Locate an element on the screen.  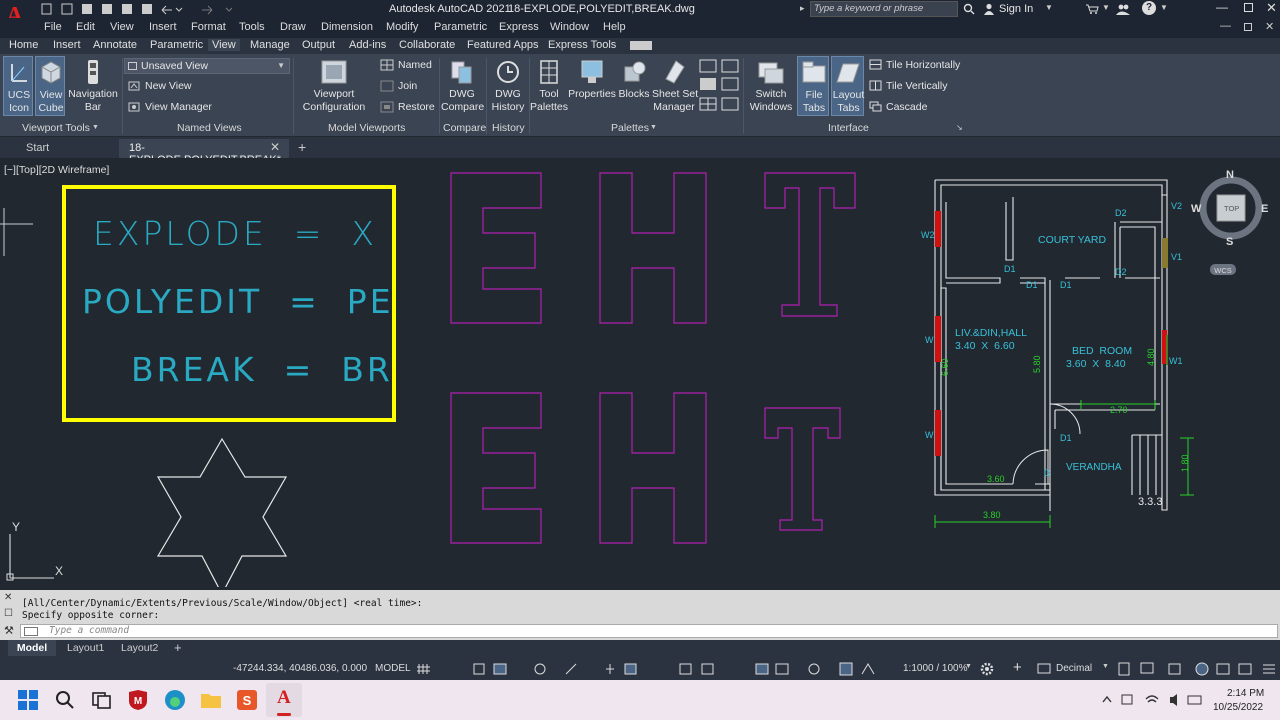
tile-vertically-button: Tile Vertically is located at coordinates (916, 86).